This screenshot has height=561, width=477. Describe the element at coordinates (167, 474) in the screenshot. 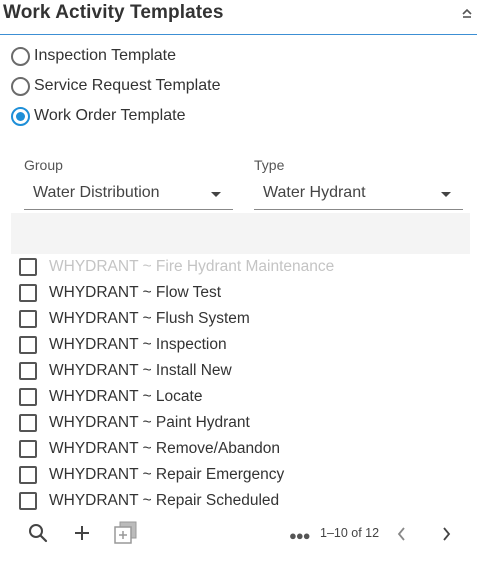

I see `list-item-label: WHYDRANT ~ Repair Emergency` at that location.